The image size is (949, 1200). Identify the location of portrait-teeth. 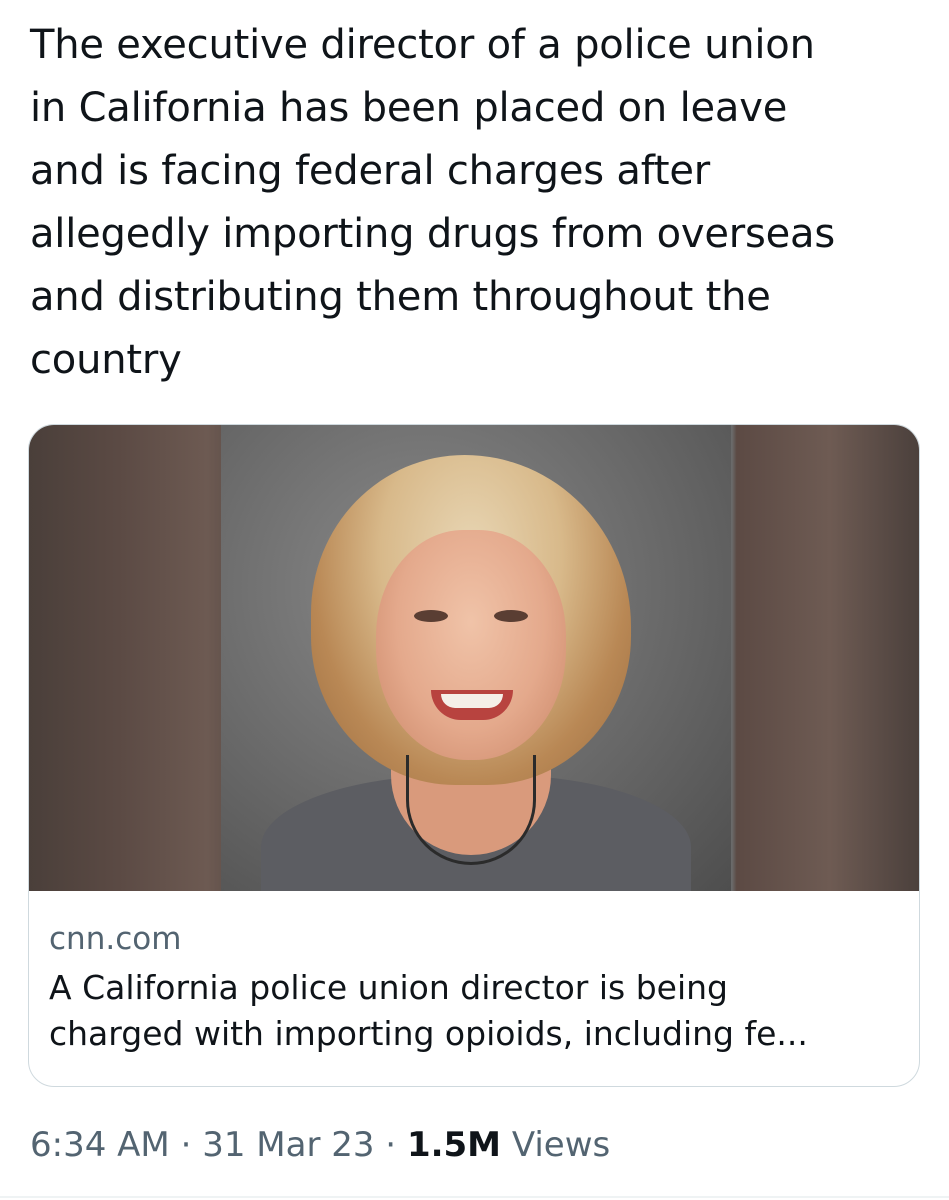
(472, 701).